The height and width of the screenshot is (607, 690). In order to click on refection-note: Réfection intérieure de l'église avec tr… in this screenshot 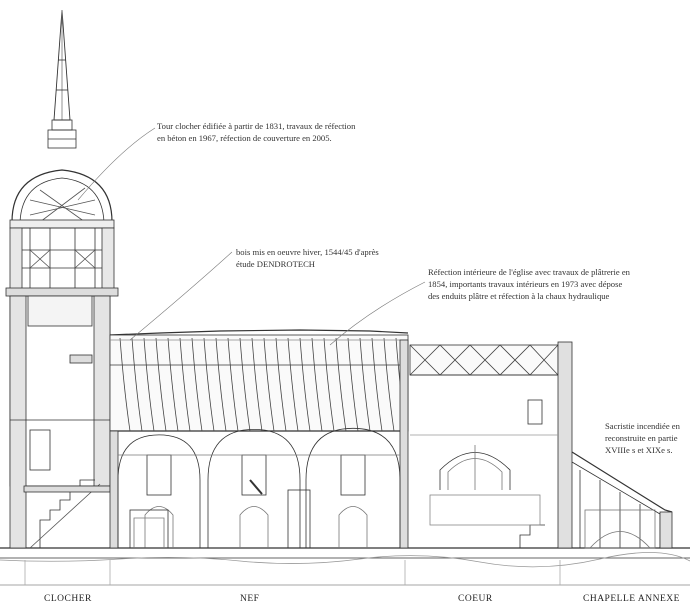, I will do `click(529, 284)`.